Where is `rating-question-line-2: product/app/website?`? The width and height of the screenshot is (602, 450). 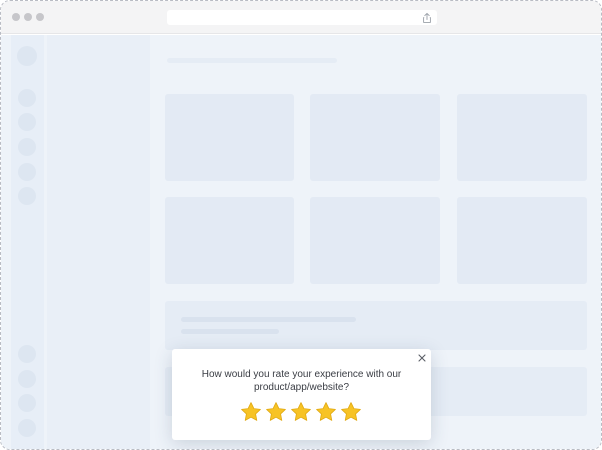 rating-question-line-2: product/app/website? is located at coordinates (301, 387).